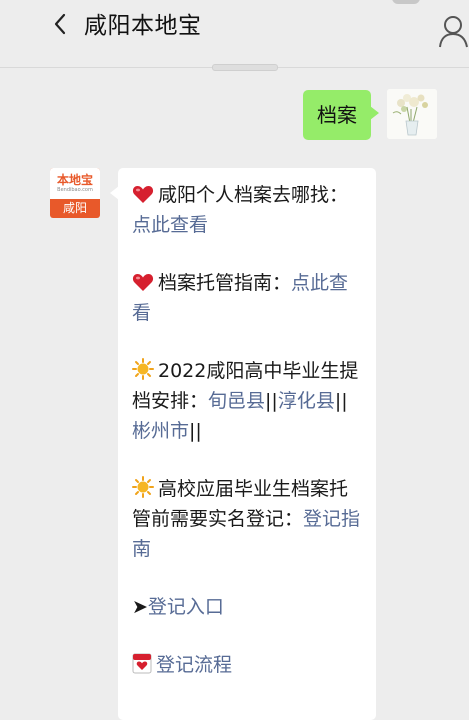 This screenshot has width=469, height=720. What do you see at coordinates (74, 180) in the screenshot?
I see `brand-name: 本地宝` at bounding box center [74, 180].